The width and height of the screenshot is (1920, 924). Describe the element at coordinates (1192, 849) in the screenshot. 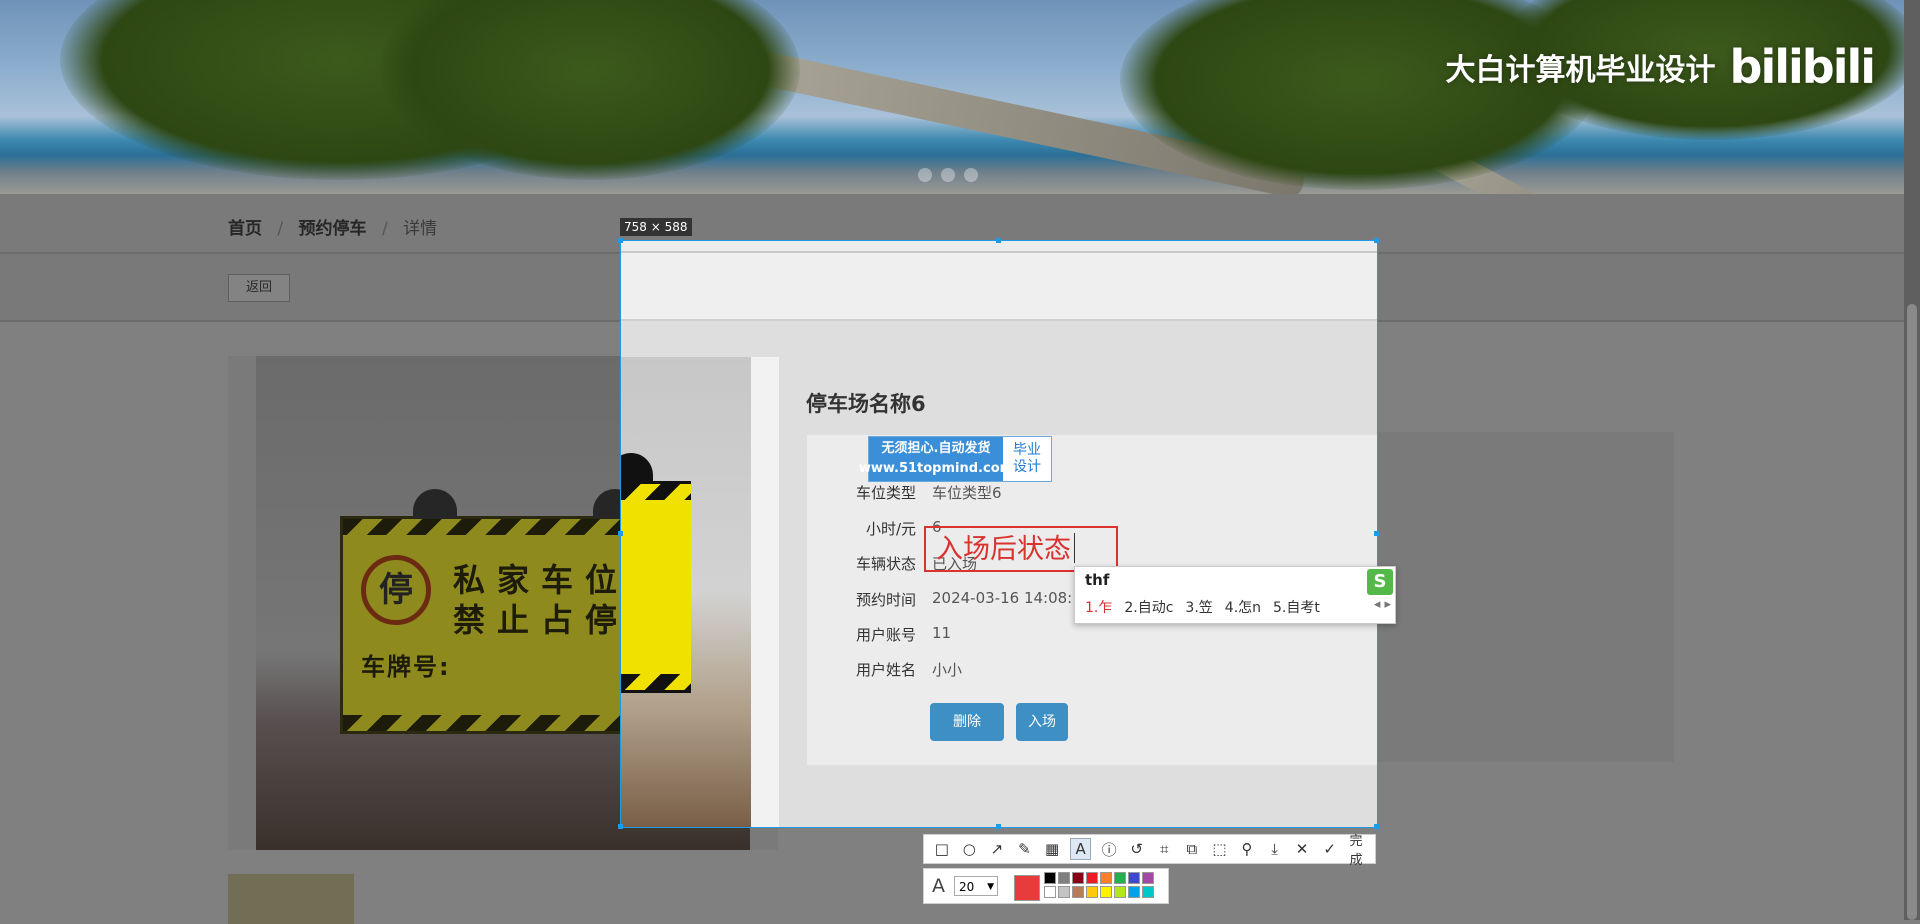

I see `copy-icon: ⧉` at that location.